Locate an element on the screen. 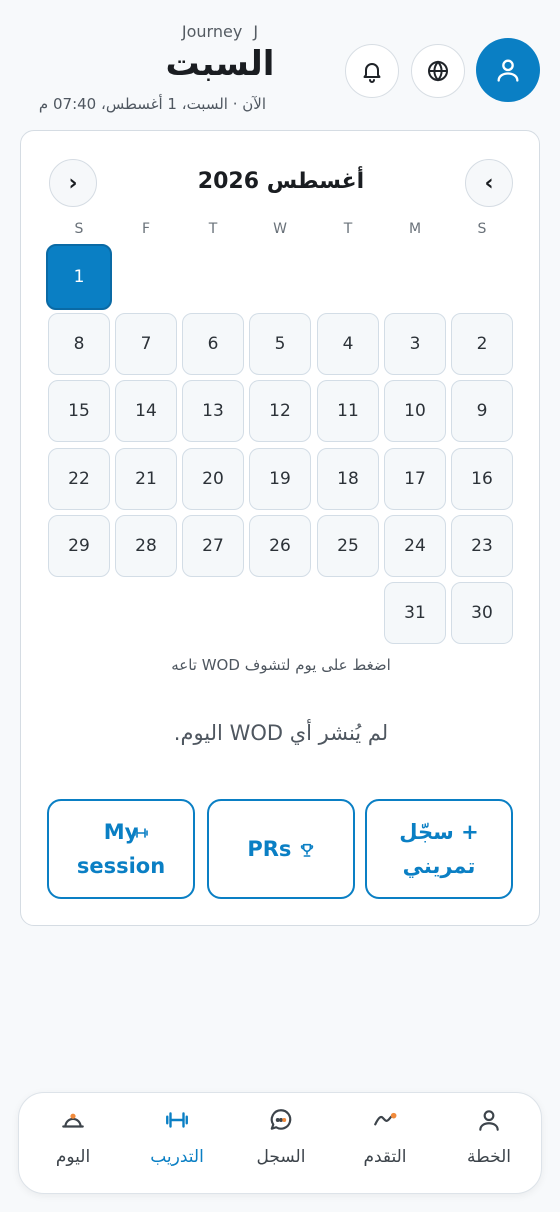  day-cell: 23 is located at coordinates (482, 546).